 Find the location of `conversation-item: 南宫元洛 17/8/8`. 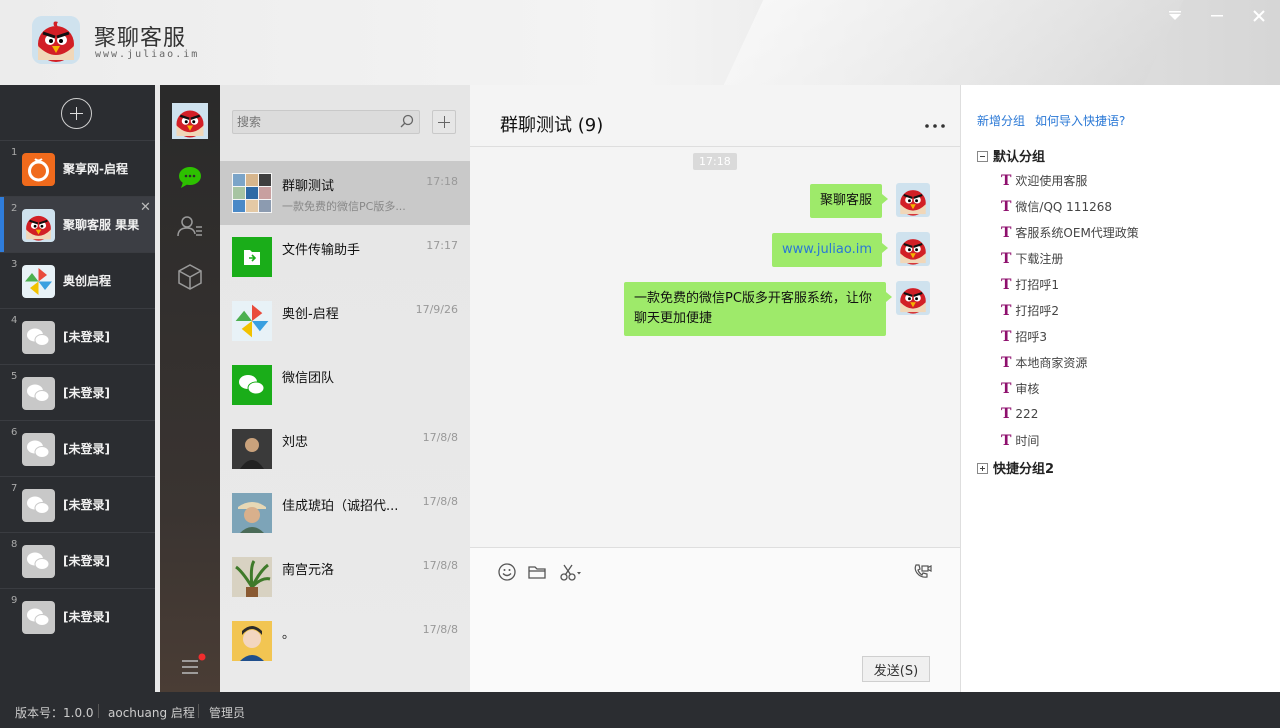

conversation-item: 南宫元洛 17/8/8 is located at coordinates (345, 577).